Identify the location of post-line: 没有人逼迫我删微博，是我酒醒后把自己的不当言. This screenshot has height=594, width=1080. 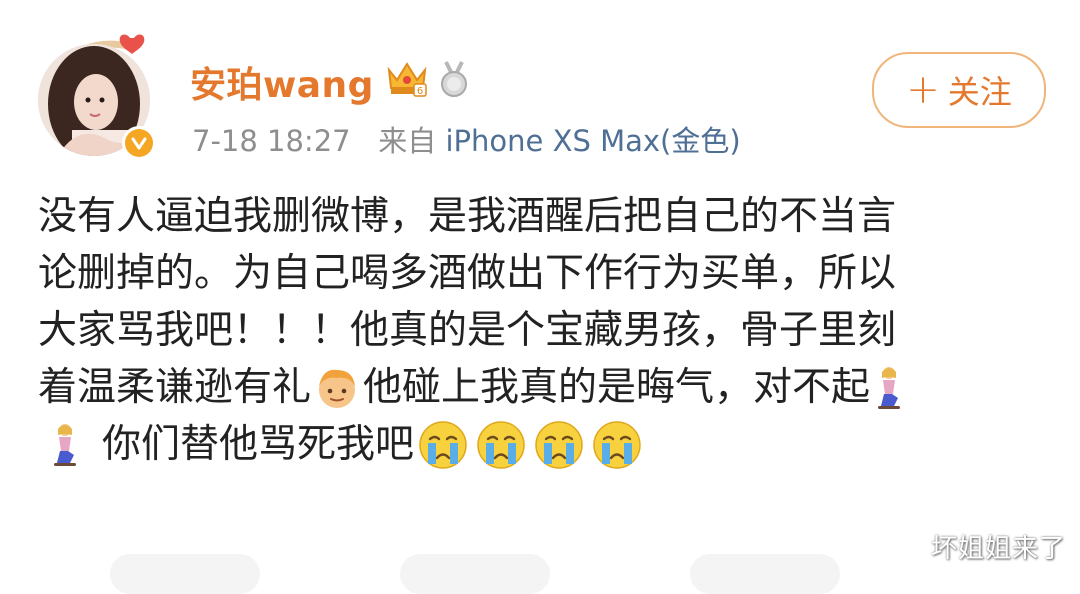
(543, 216).